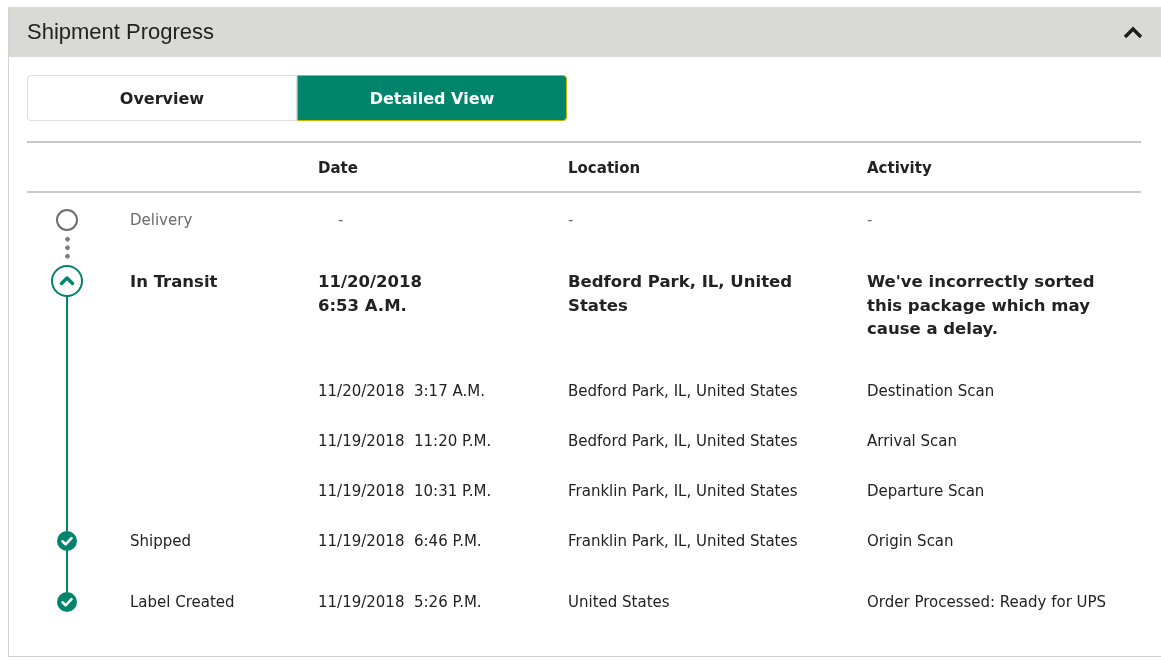  What do you see at coordinates (400, 601) in the screenshot?
I see `date-time-text: 11/19/2018 5:26 P.M.` at bounding box center [400, 601].